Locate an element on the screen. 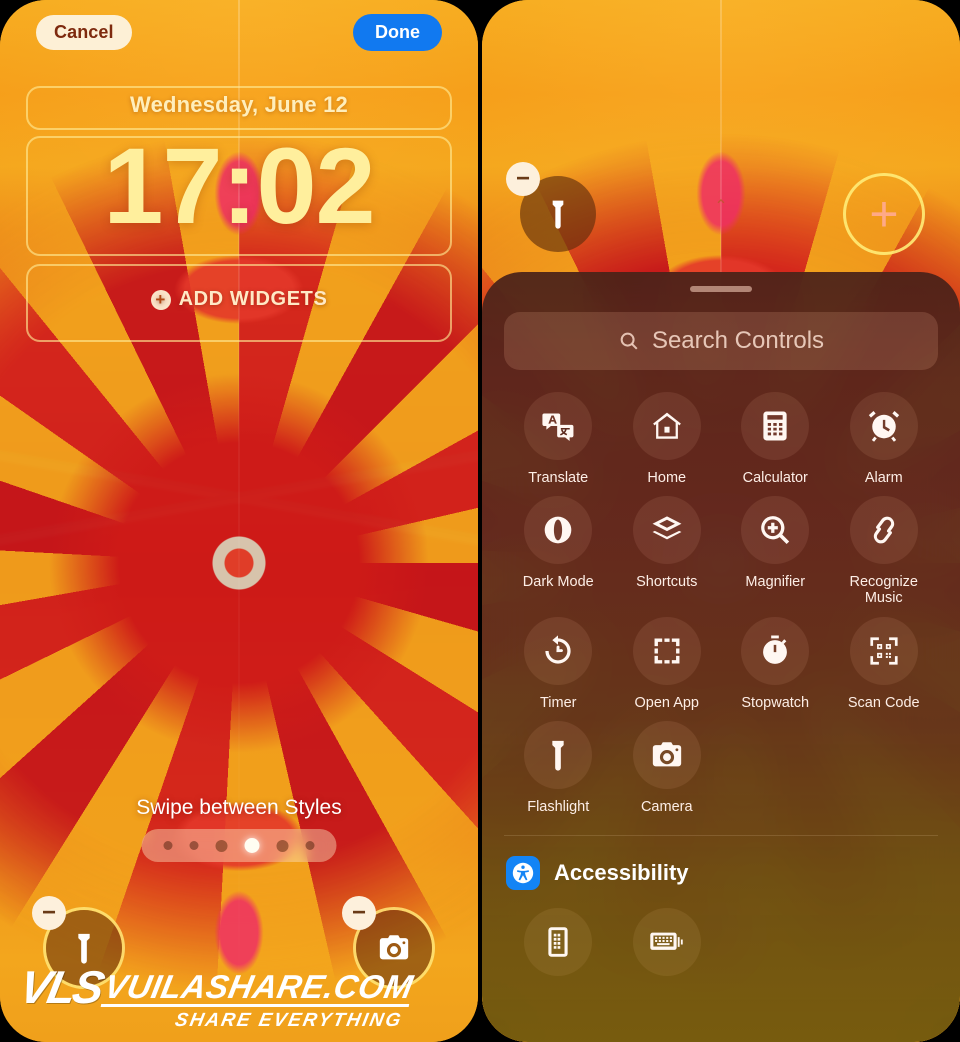 Image resolution: width=960 pixels, height=1042 pixels. accessibility-controls-grid is located at coordinates (721, 938).